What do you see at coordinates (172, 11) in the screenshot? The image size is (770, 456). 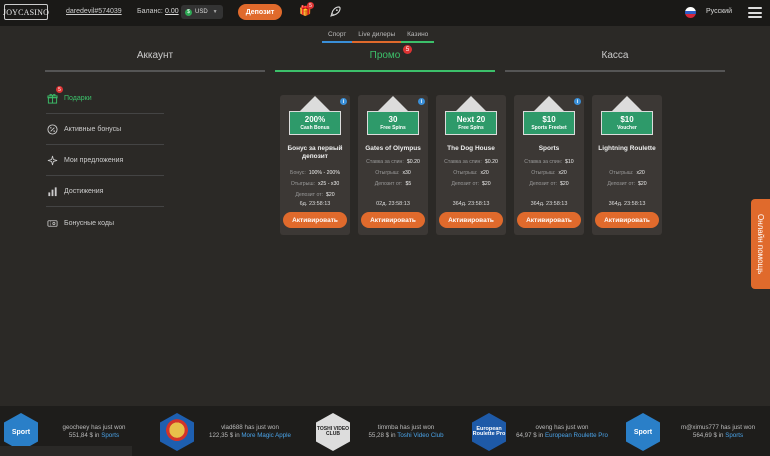 I see `balance-value: 0.00` at bounding box center [172, 11].